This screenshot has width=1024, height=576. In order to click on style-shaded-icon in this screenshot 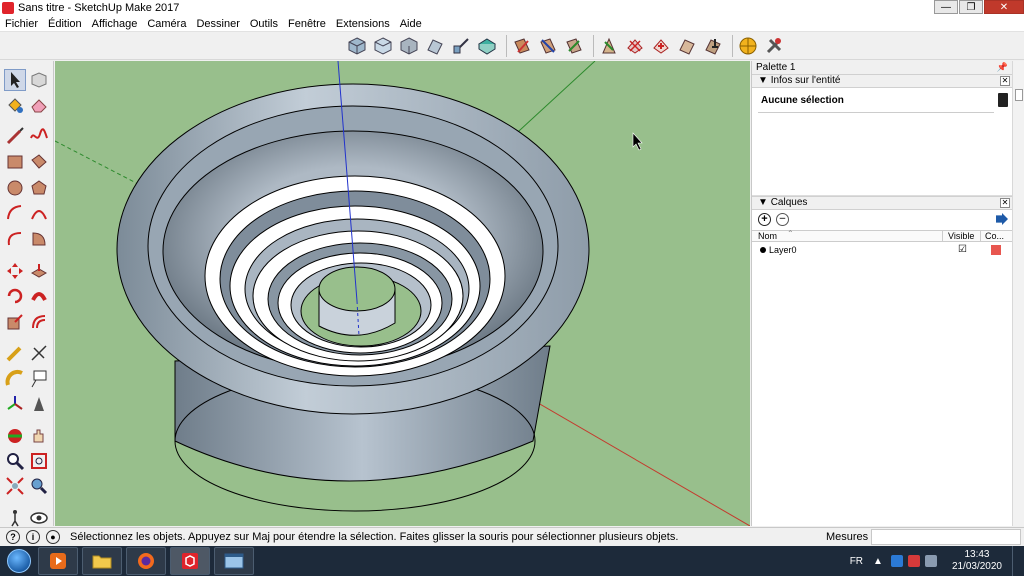, I will do `click(687, 46)`.